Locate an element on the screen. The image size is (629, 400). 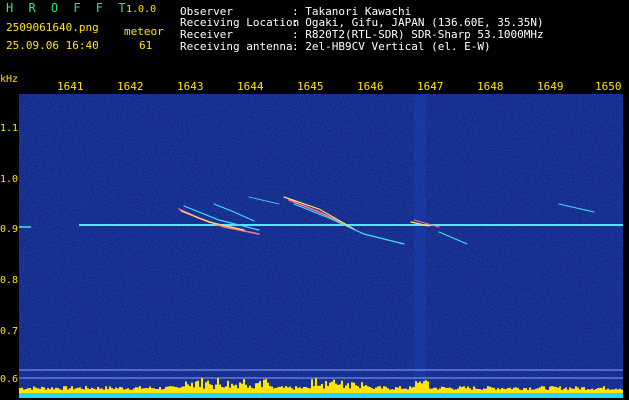
meteor-count: 61 is located at coordinates (146, 45).